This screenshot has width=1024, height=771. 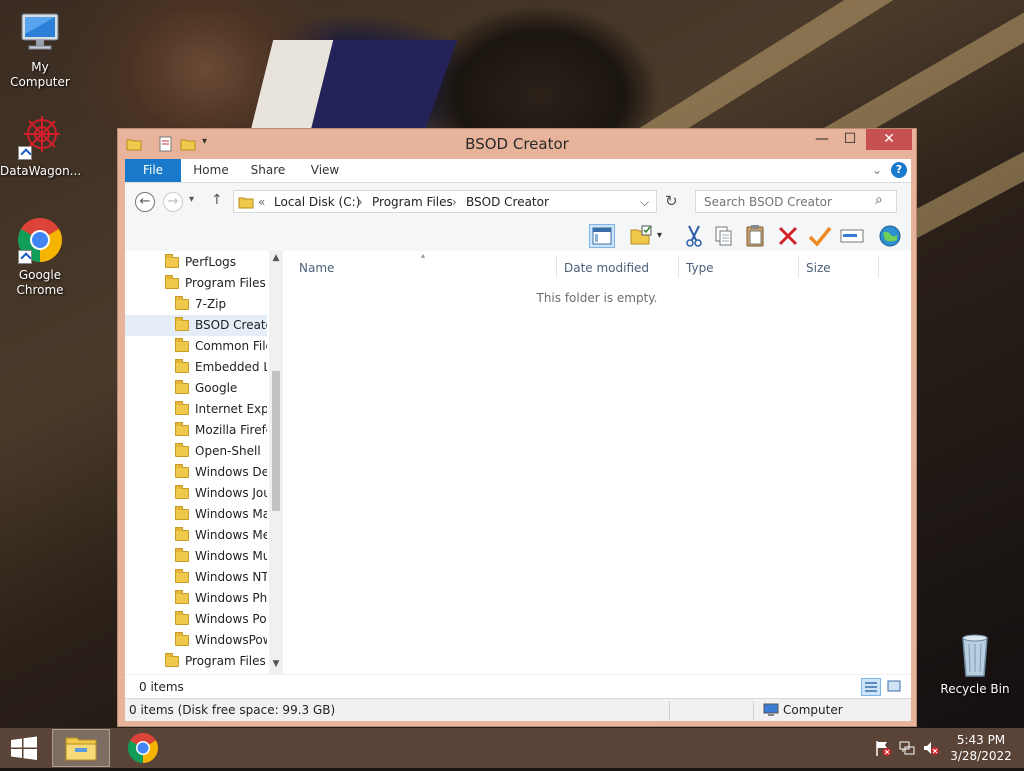 What do you see at coordinates (895, 687) in the screenshot?
I see `large-icons-view-icon` at bounding box center [895, 687].